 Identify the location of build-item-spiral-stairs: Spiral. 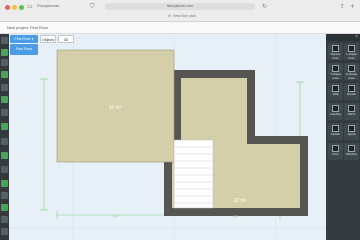
(351, 131).